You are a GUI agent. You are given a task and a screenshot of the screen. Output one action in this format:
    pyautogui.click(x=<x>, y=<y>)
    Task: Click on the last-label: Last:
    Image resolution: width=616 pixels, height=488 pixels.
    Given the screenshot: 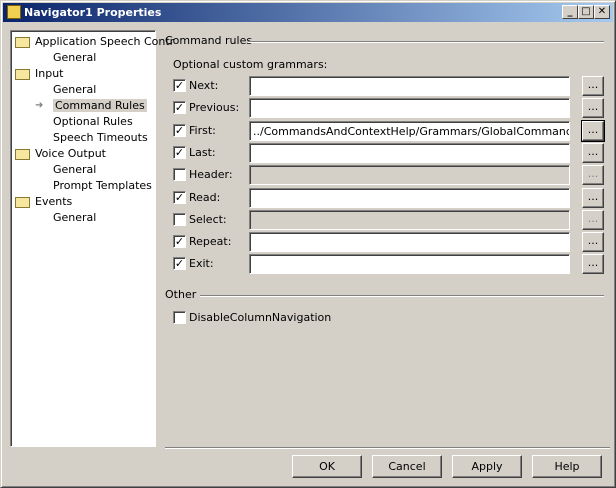 What is the action you would take?
    pyautogui.click(x=202, y=152)
    